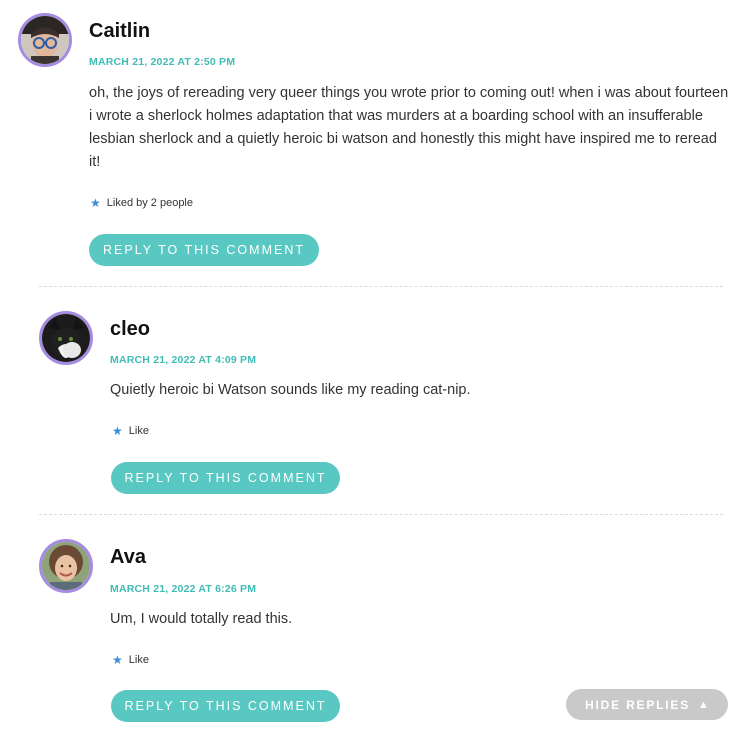 The height and width of the screenshot is (736, 743). What do you see at coordinates (201, 619) in the screenshot?
I see `comment-text: Um, I would totally read this.` at bounding box center [201, 619].